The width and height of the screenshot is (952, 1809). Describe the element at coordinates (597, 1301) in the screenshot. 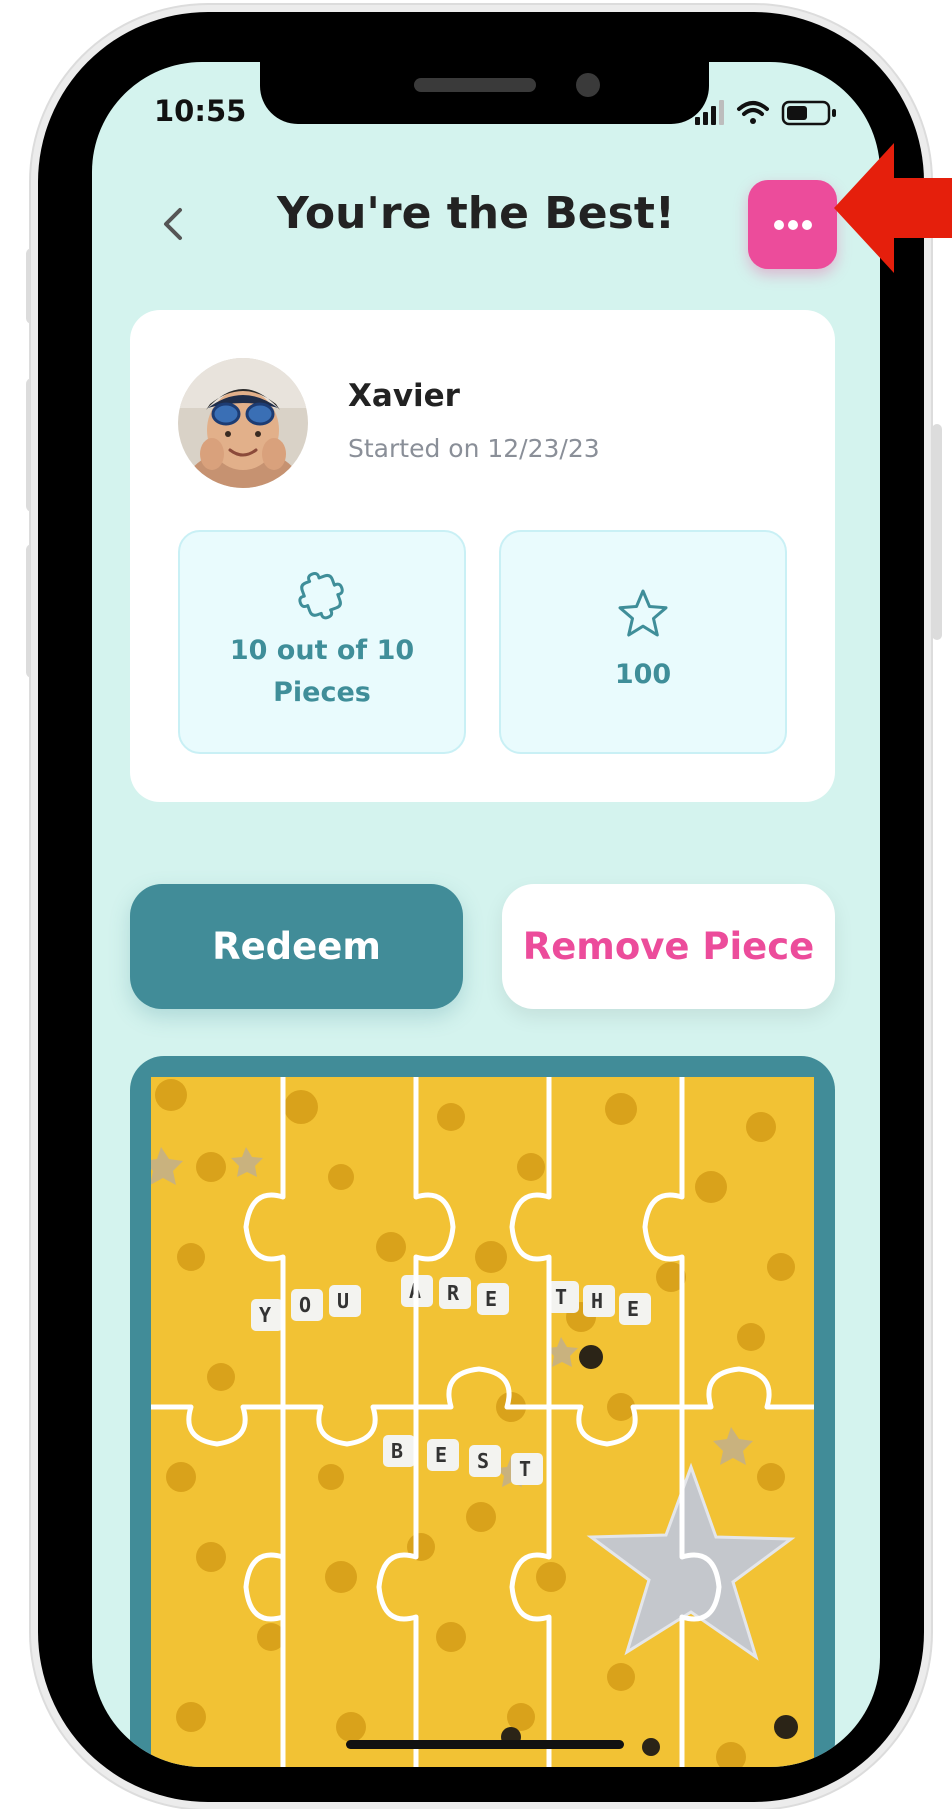

I see `bead-letter: H` at that location.